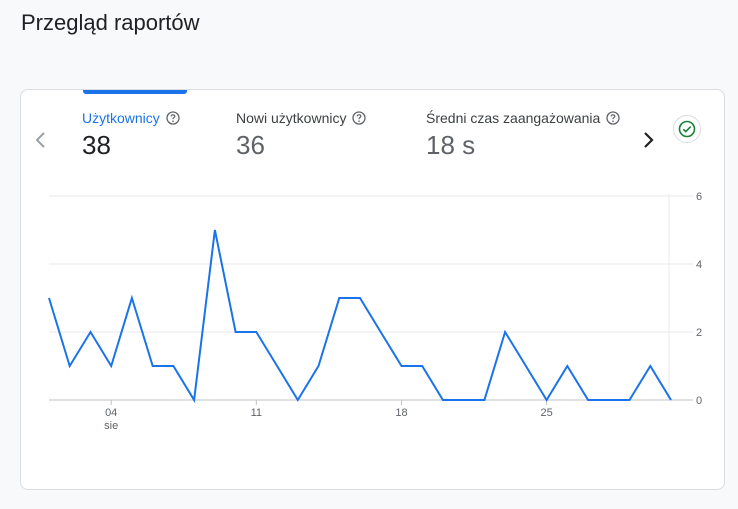  What do you see at coordinates (401, 413) in the screenshot?
I see `x-tick-label: 18` at bounding box center [401, 413].